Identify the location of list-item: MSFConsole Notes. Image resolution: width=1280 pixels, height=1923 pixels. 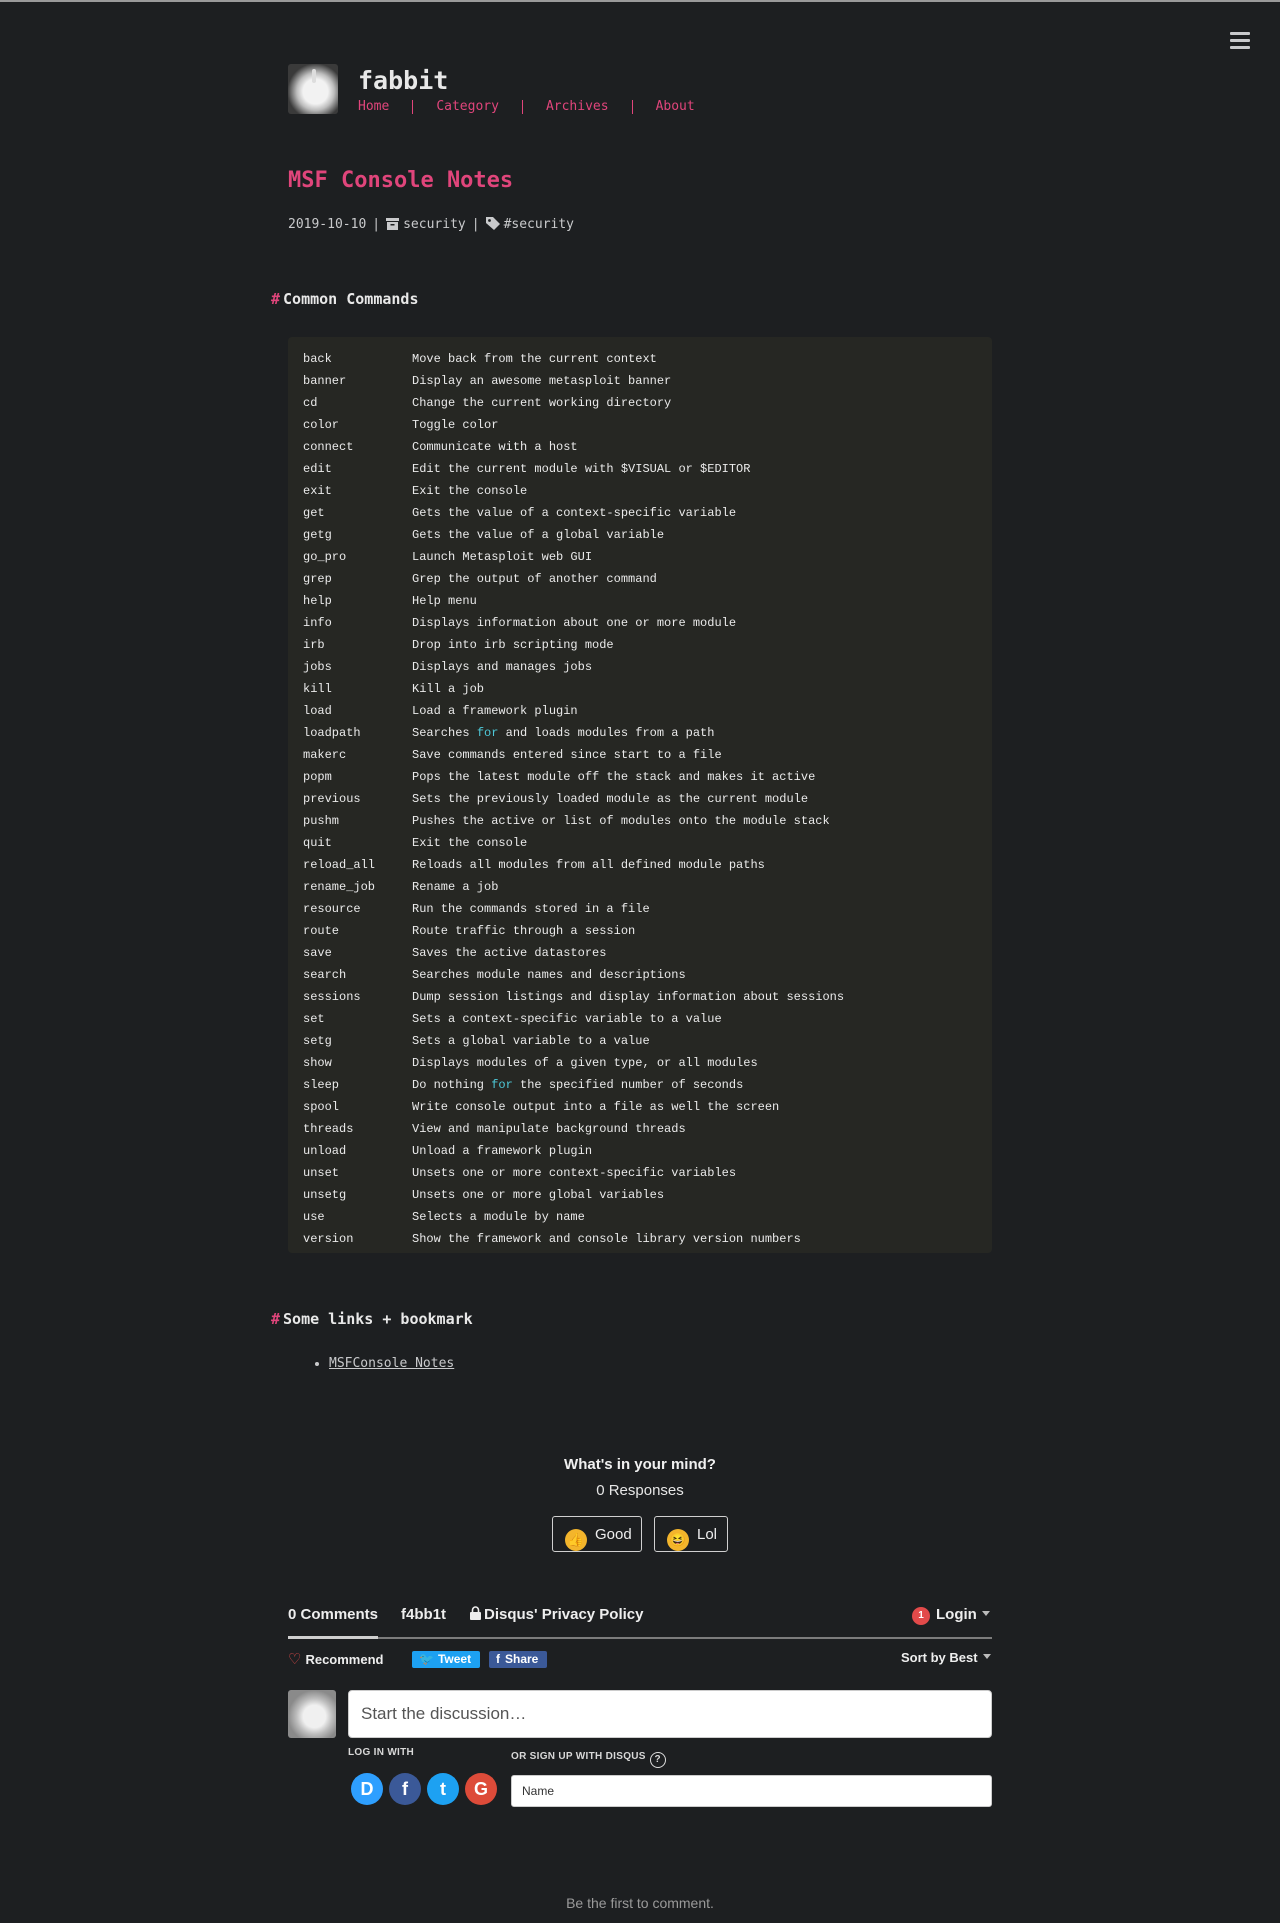
(391, 1363).